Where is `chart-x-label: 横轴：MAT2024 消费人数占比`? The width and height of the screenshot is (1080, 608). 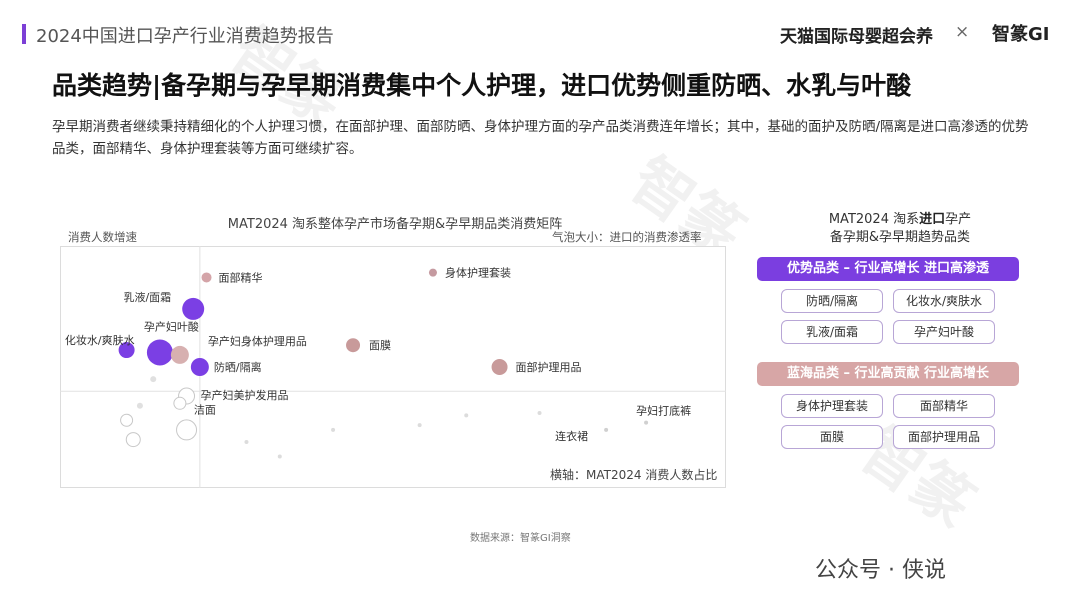 chart-x-label: 横轴：MAT2024 消费人数占比 is located at coordinates (634, 475).